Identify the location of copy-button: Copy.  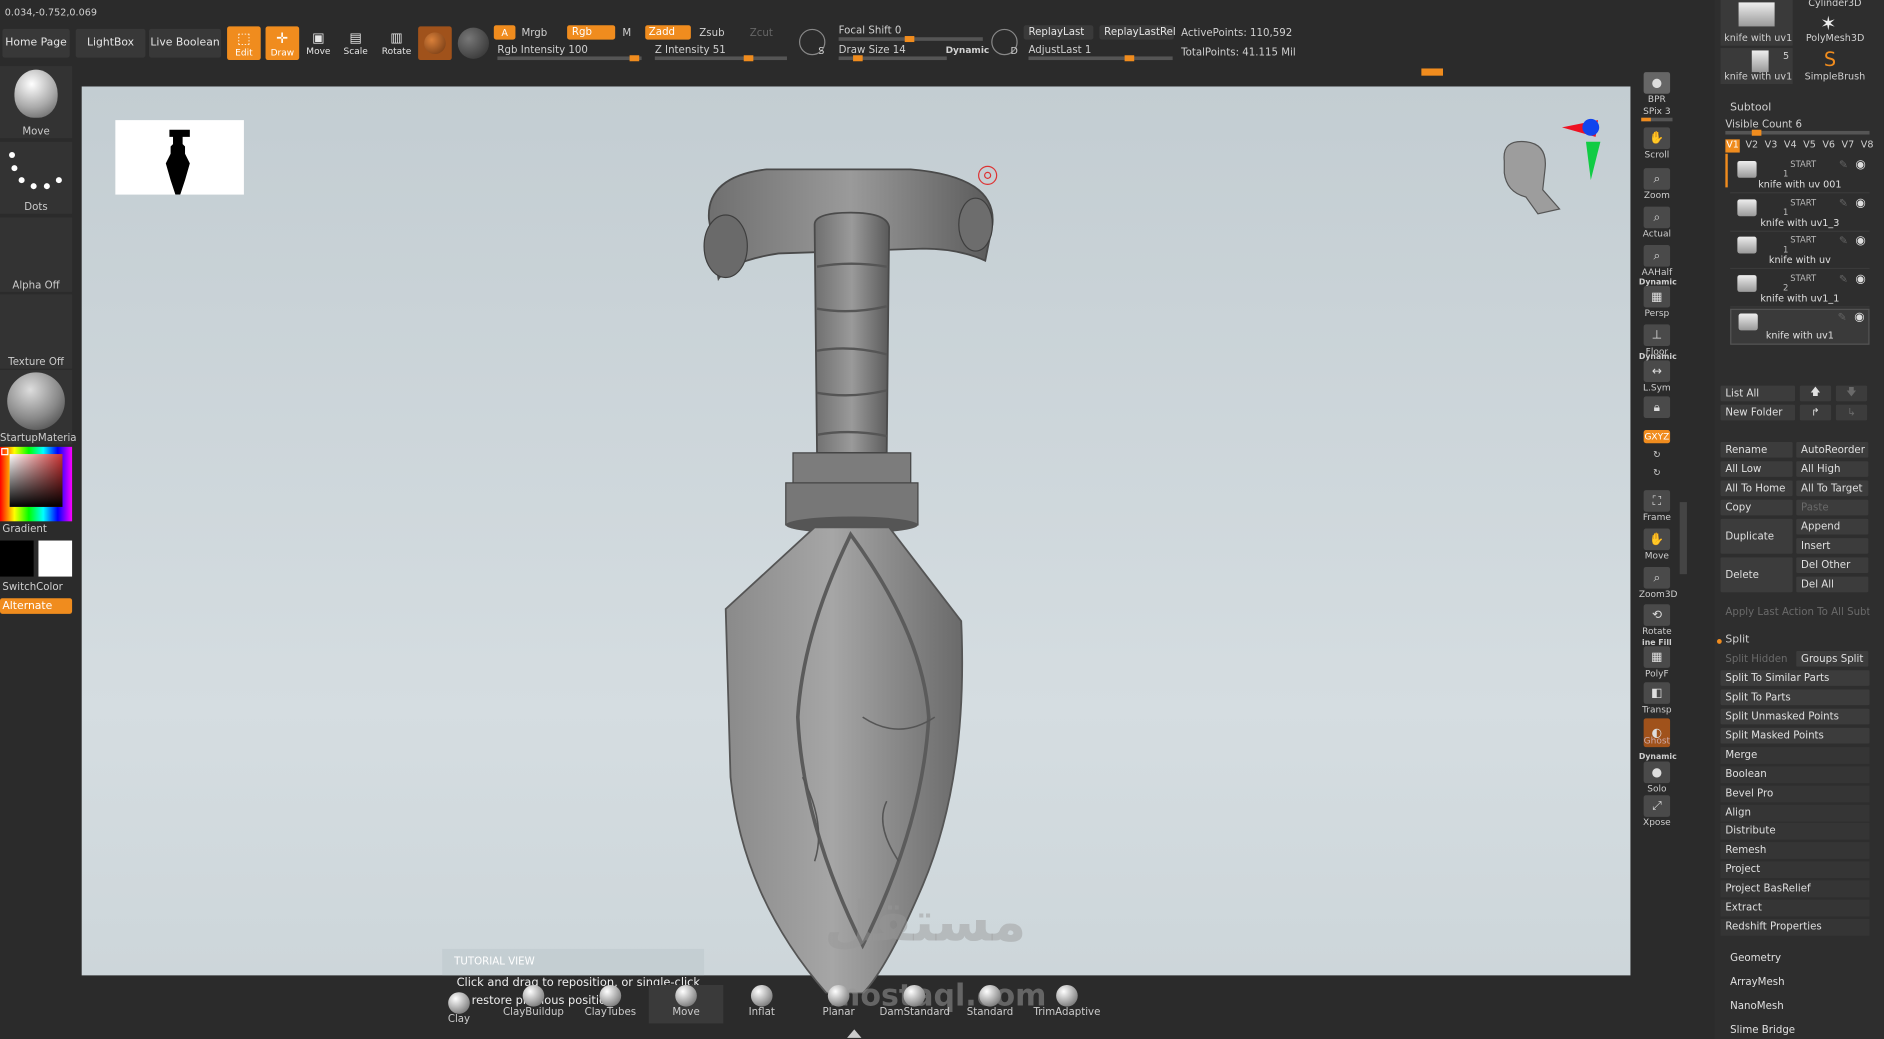
(1756, 507).